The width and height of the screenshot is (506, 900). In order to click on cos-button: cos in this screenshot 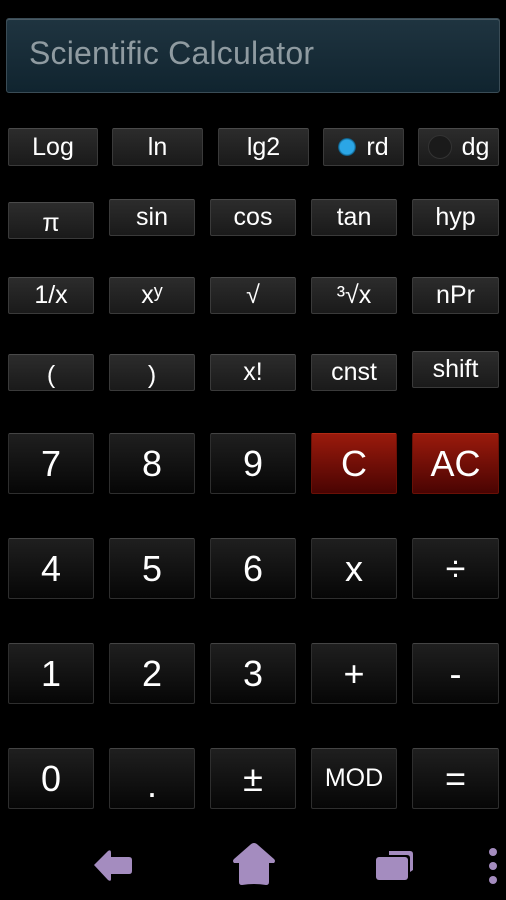, I will do `click(253, 217)`.